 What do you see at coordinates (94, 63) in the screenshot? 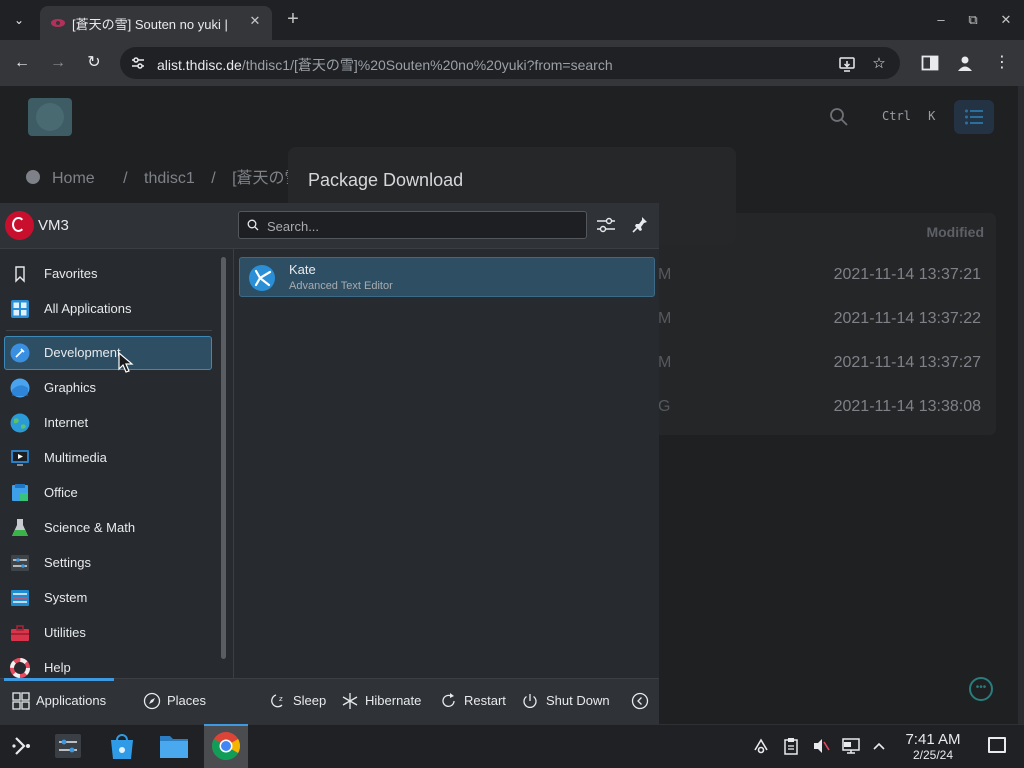
I see `reload-icon: ↻` at bounding box center [94, 63].